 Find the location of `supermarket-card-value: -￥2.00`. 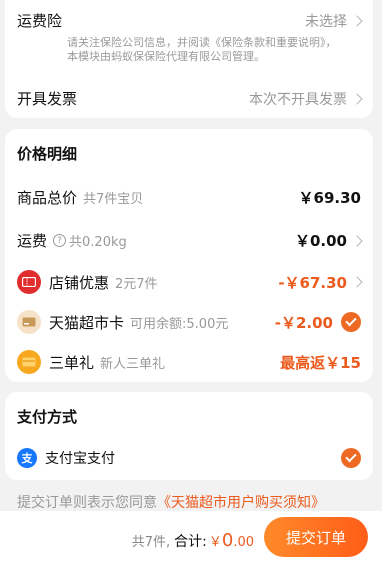

supermarket-card-value: -￥2.00 is located at coordinates (303, 322).